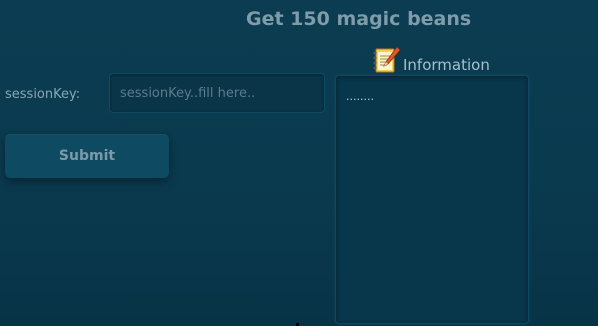  Describe the element at coordinates (87, 156) in the screenshot. I see `submit-button: Submit` at that location.